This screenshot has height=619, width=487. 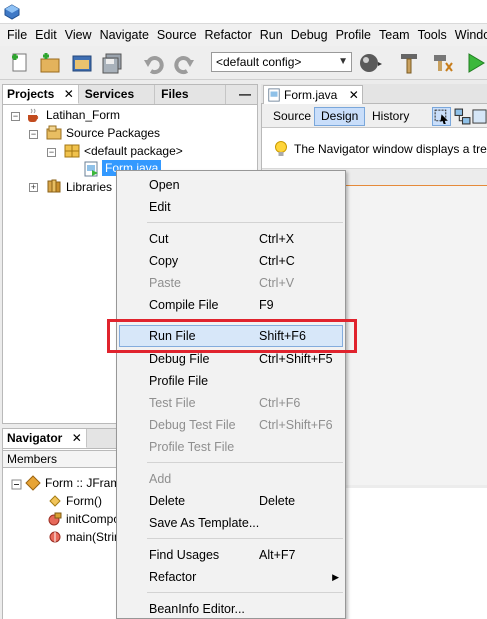 What do you see at coordinates (84, 501) in the screenshot?
I see `nav-item-constructor: Form()` at bounding box center [84, 501].